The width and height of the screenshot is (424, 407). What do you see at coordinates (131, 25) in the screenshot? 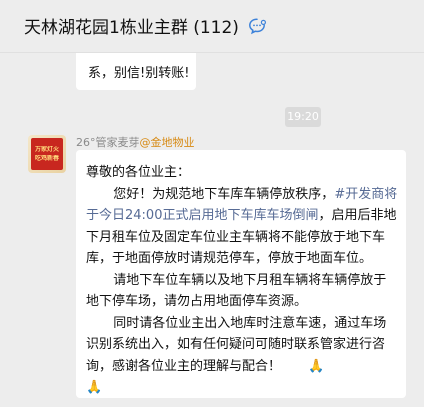
I see `group-title: 天林湖花园1栋业主群 (112)` at bounding box center [131, 25].